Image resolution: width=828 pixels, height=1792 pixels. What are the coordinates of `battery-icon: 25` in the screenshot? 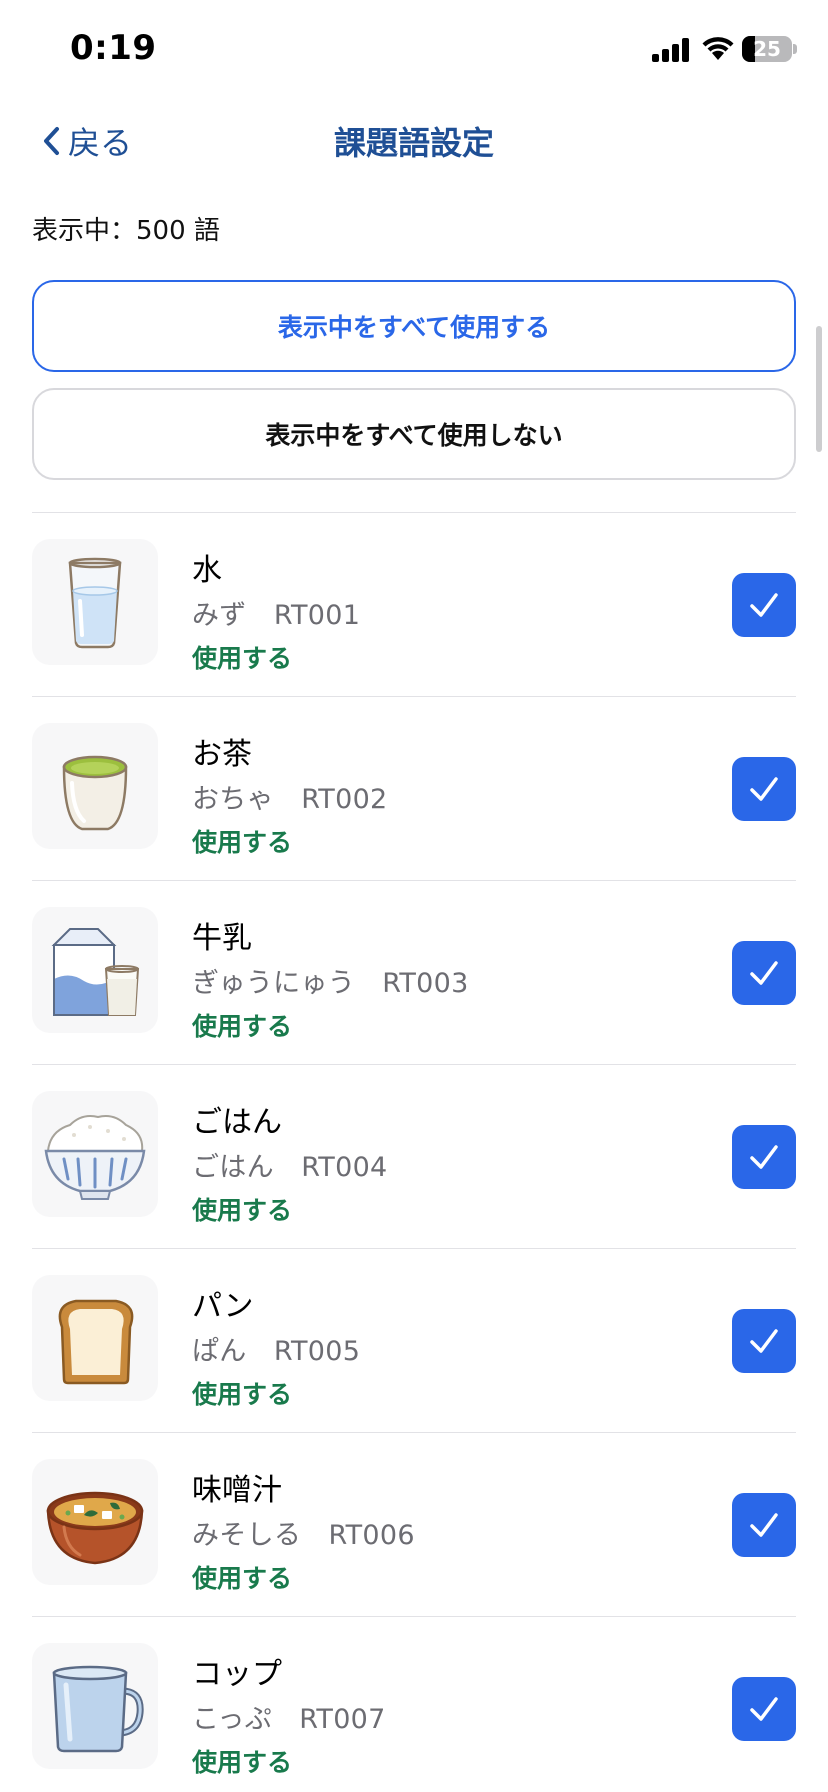 It's located at (767, 49).